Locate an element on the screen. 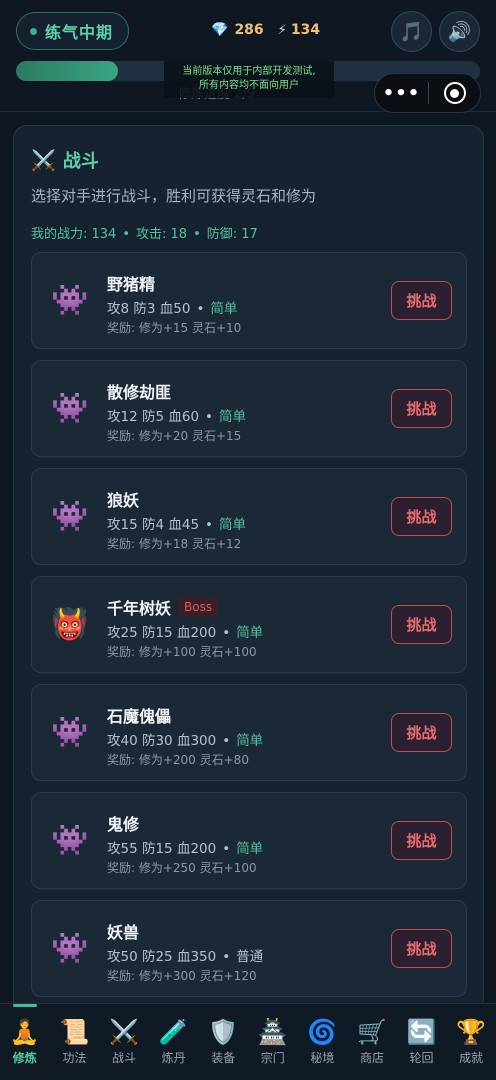 The height and width of the screenshot is (1080, 496). close-miniprogram-button is located at coordinates (454, 93).